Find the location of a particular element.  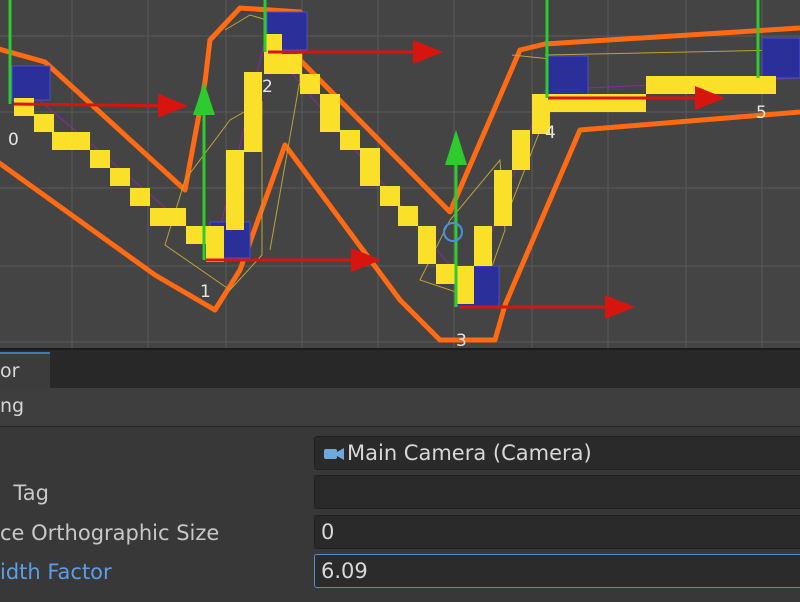

ortho-size-field: 0 is located at coordinates (557, 532).